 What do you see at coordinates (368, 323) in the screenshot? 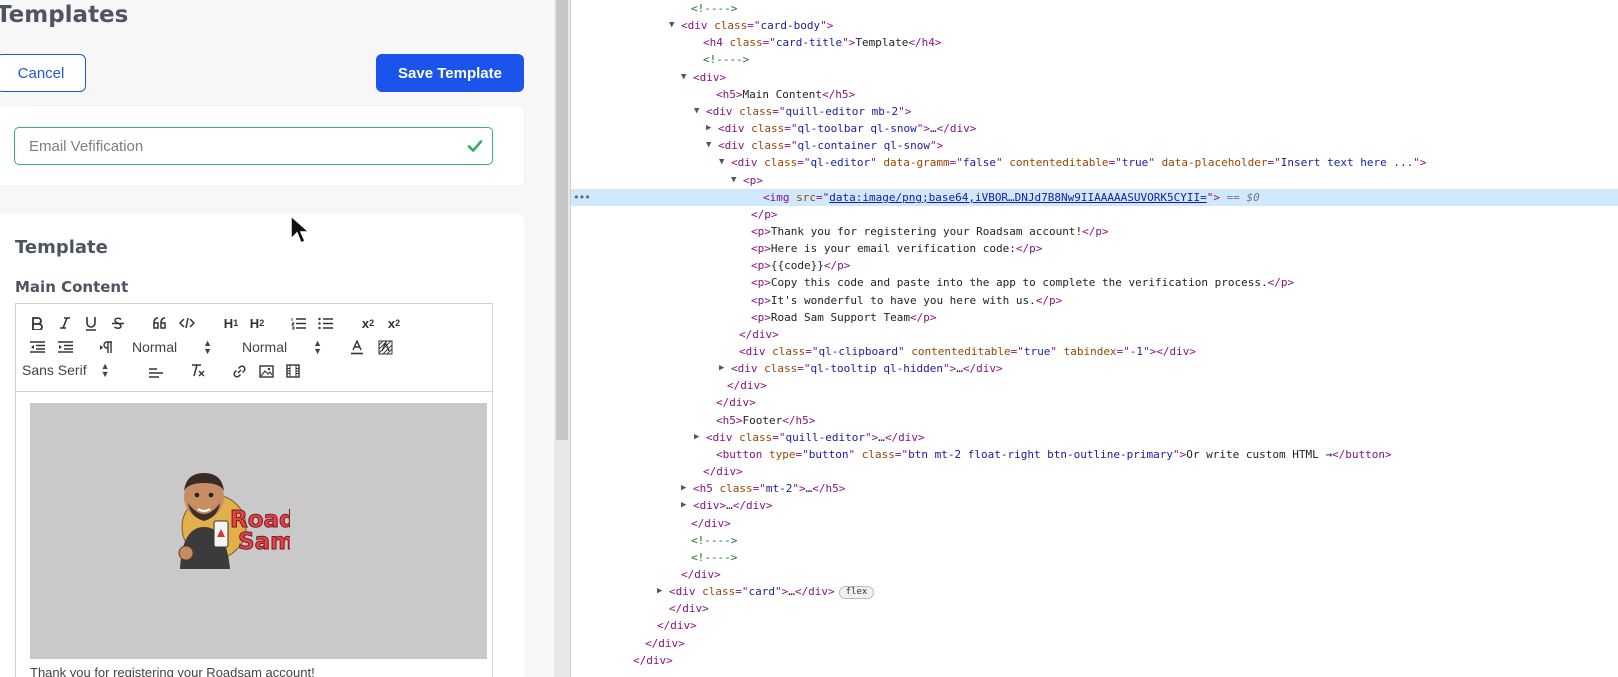
I see `subscript-button: x2` at bounding box center [368, 323].